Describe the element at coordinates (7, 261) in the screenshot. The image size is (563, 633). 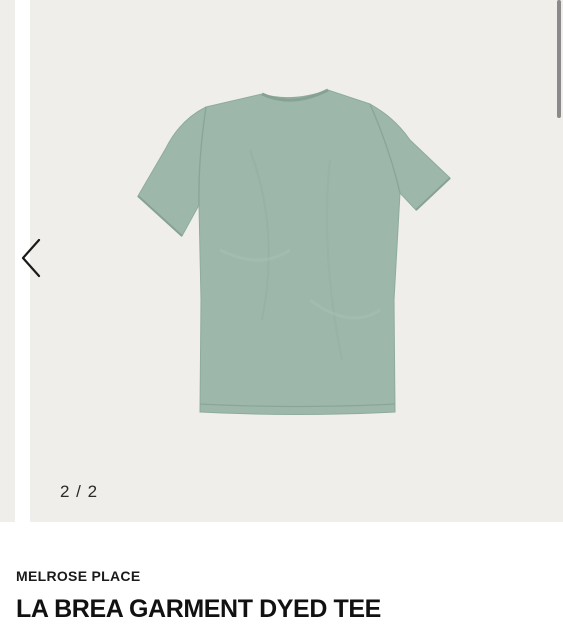
I see `previous-slide-preview` at that location.